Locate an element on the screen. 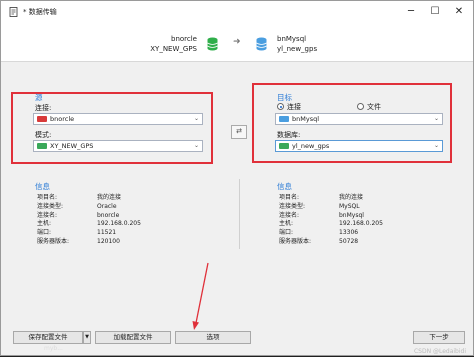 The image size is (474, 357). load-profile-button: 加载配置文件 is located at coordinates (133, 337).